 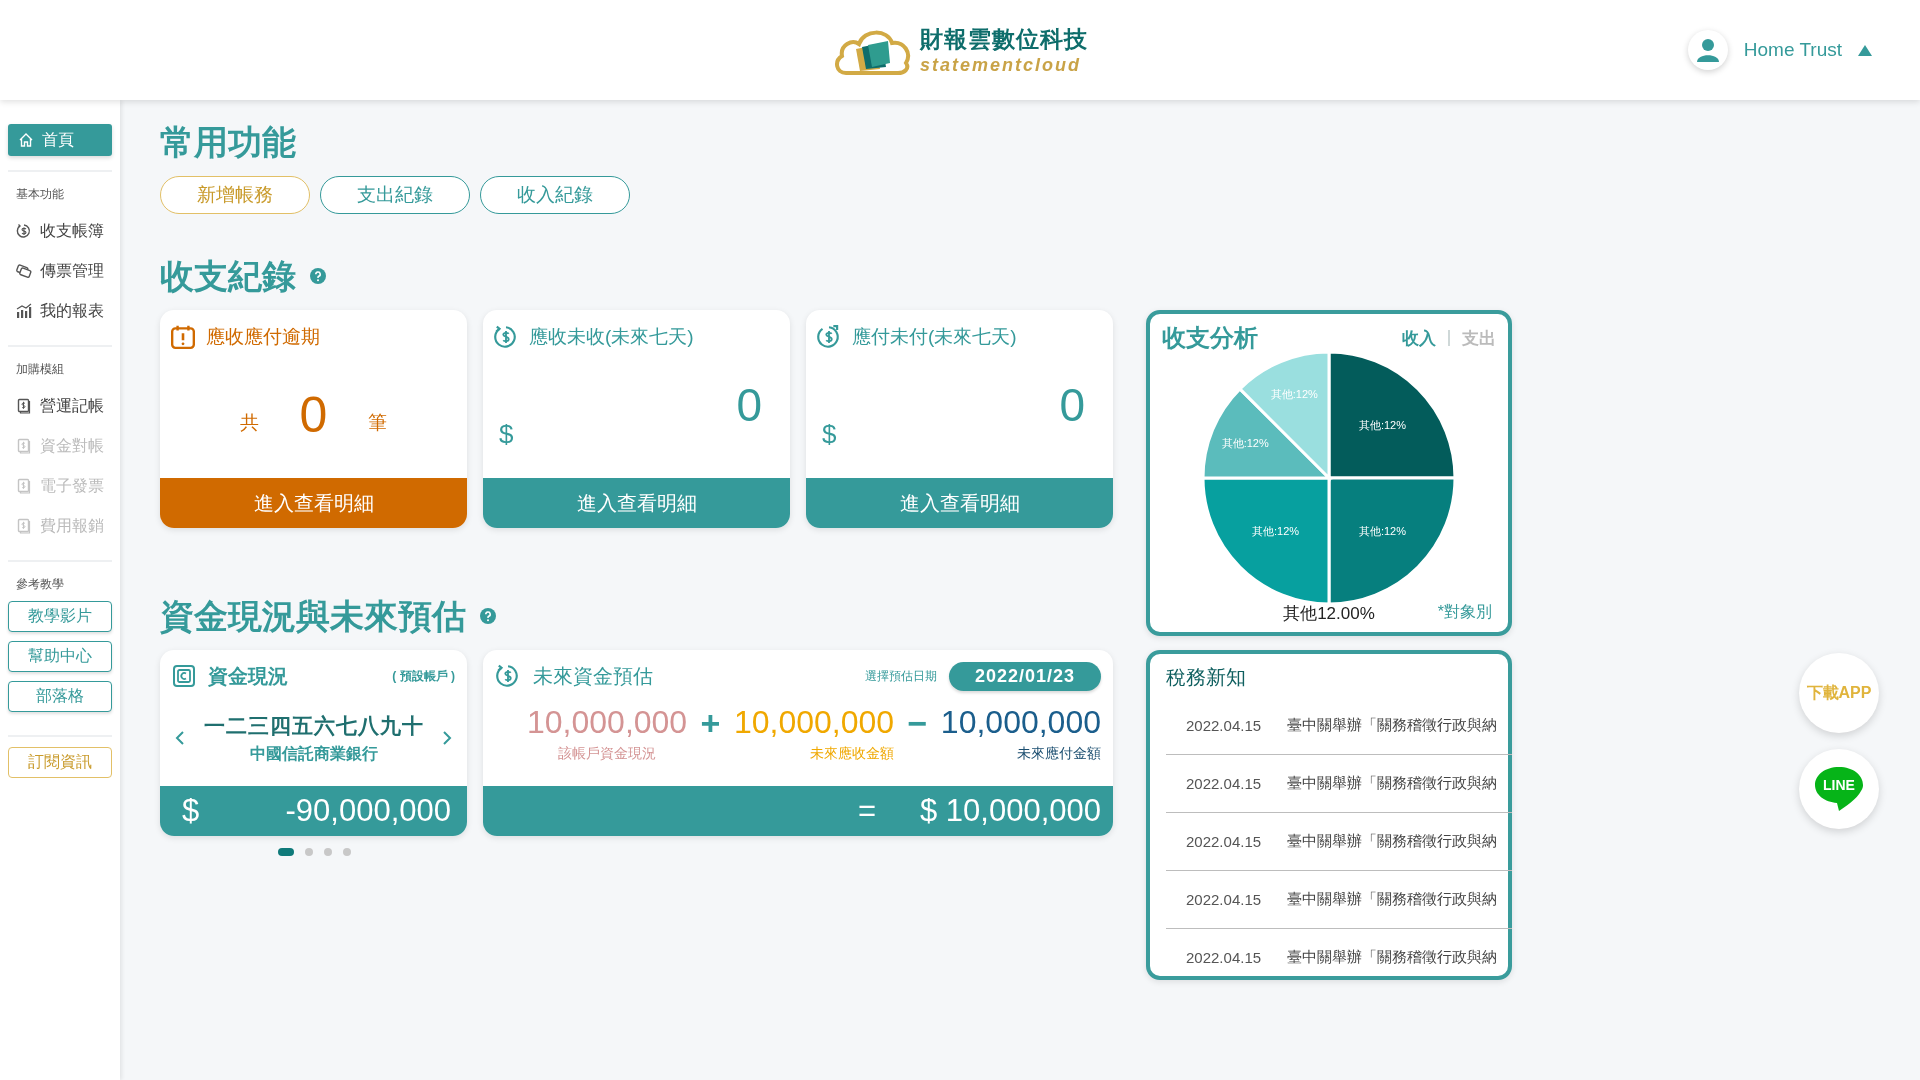 I want to click on toggle-tab: 支出, so click(x=1479, y=338).